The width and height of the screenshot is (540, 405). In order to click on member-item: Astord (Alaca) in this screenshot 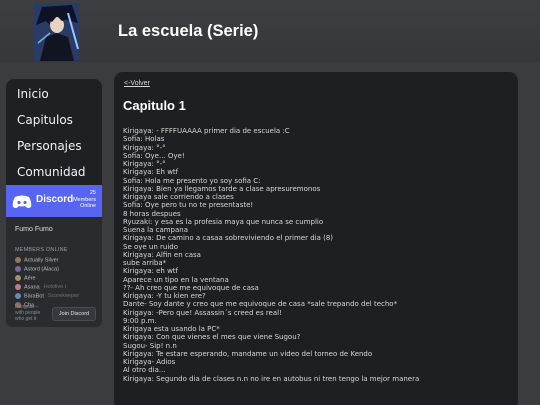, I will do `click(37, 270)`.